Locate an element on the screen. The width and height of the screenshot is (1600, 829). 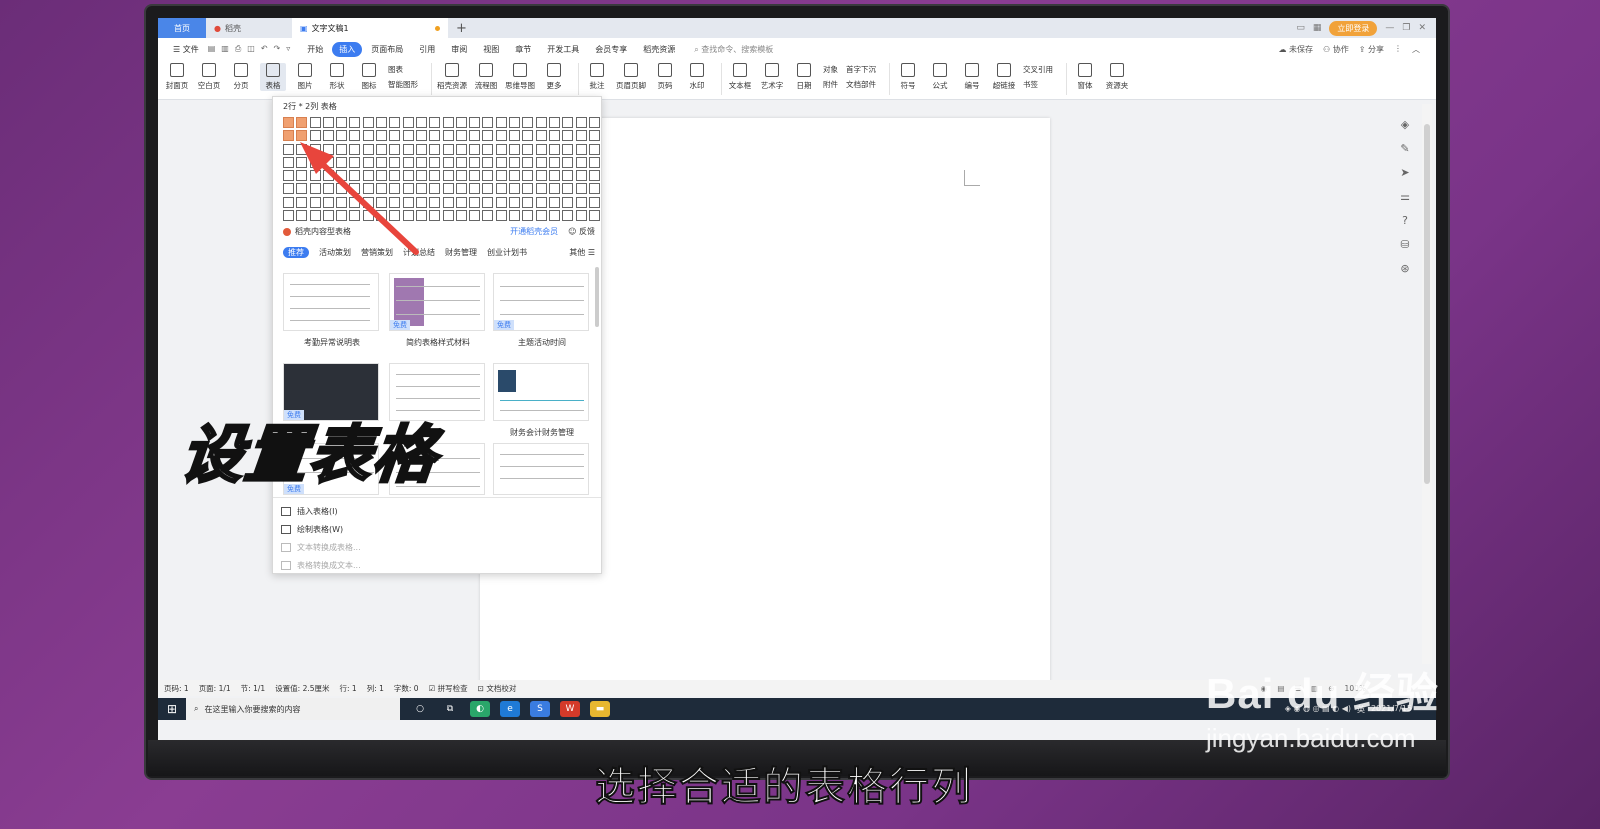
watermark-brand: Bai du 经验 is located at coordinates (1323, 693).